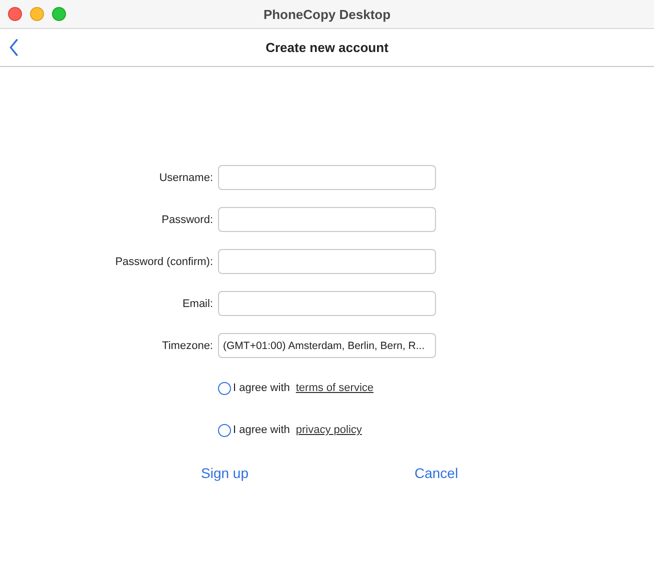  What do you see at coordinates (224, 473) in the screenshot?
I see `sign-up-button: Sign up` at bounding box center [224, 473].